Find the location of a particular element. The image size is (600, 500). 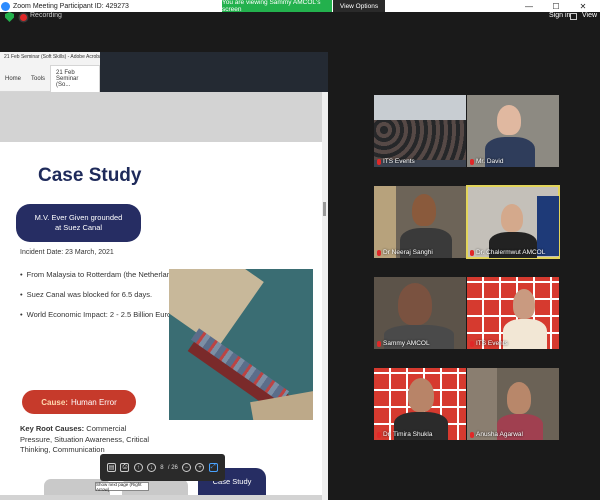

zoom-in-icon: + is located at coordinates (200, 467).